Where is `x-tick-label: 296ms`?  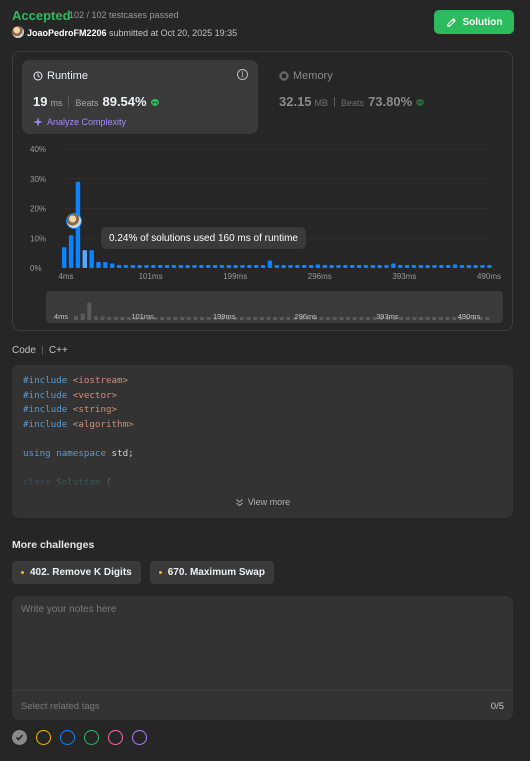
x-tick-label: 296ms is located at coordinates (320, 276).